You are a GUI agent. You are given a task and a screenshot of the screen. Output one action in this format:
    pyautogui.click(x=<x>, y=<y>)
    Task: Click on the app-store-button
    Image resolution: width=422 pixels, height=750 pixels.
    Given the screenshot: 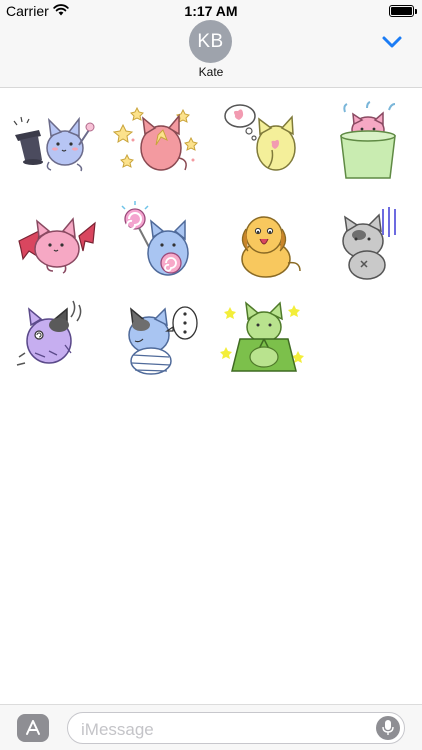 What is the action you would take?
    pyautogui.click(x=33, y=728)
    